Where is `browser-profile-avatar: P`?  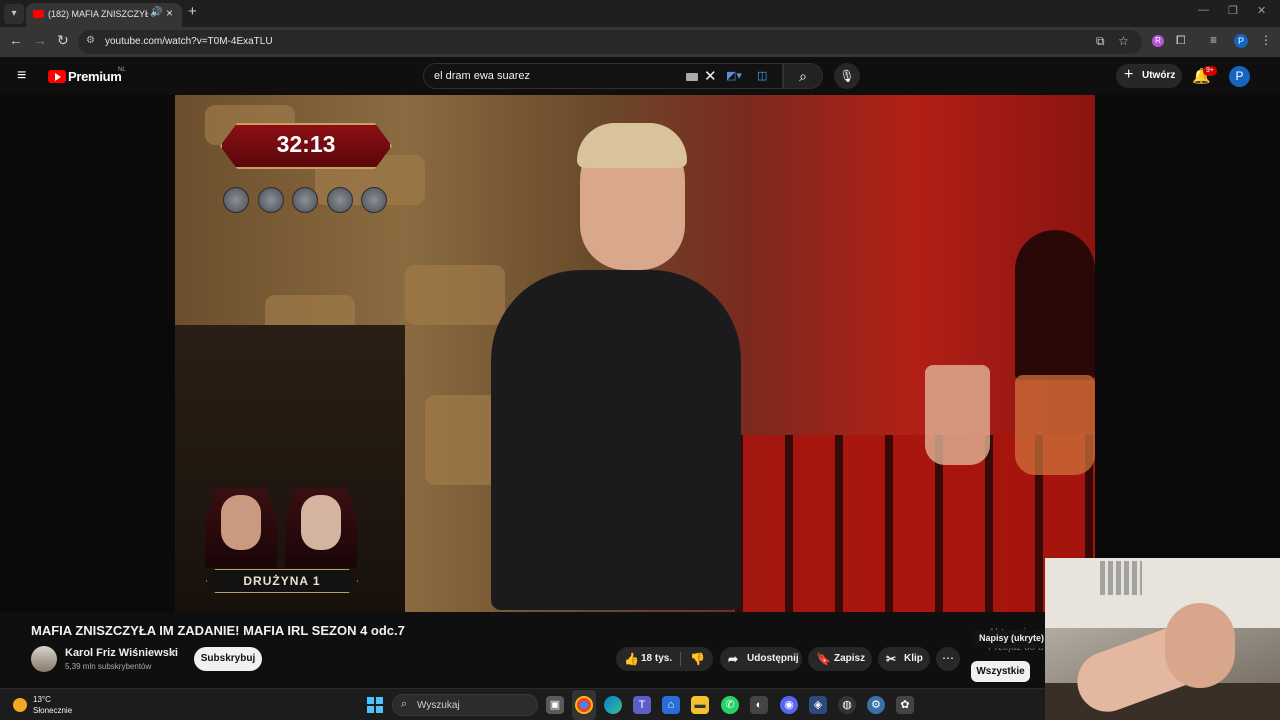 browser-profile-avatar: P is located at coordinates (1241, 41).